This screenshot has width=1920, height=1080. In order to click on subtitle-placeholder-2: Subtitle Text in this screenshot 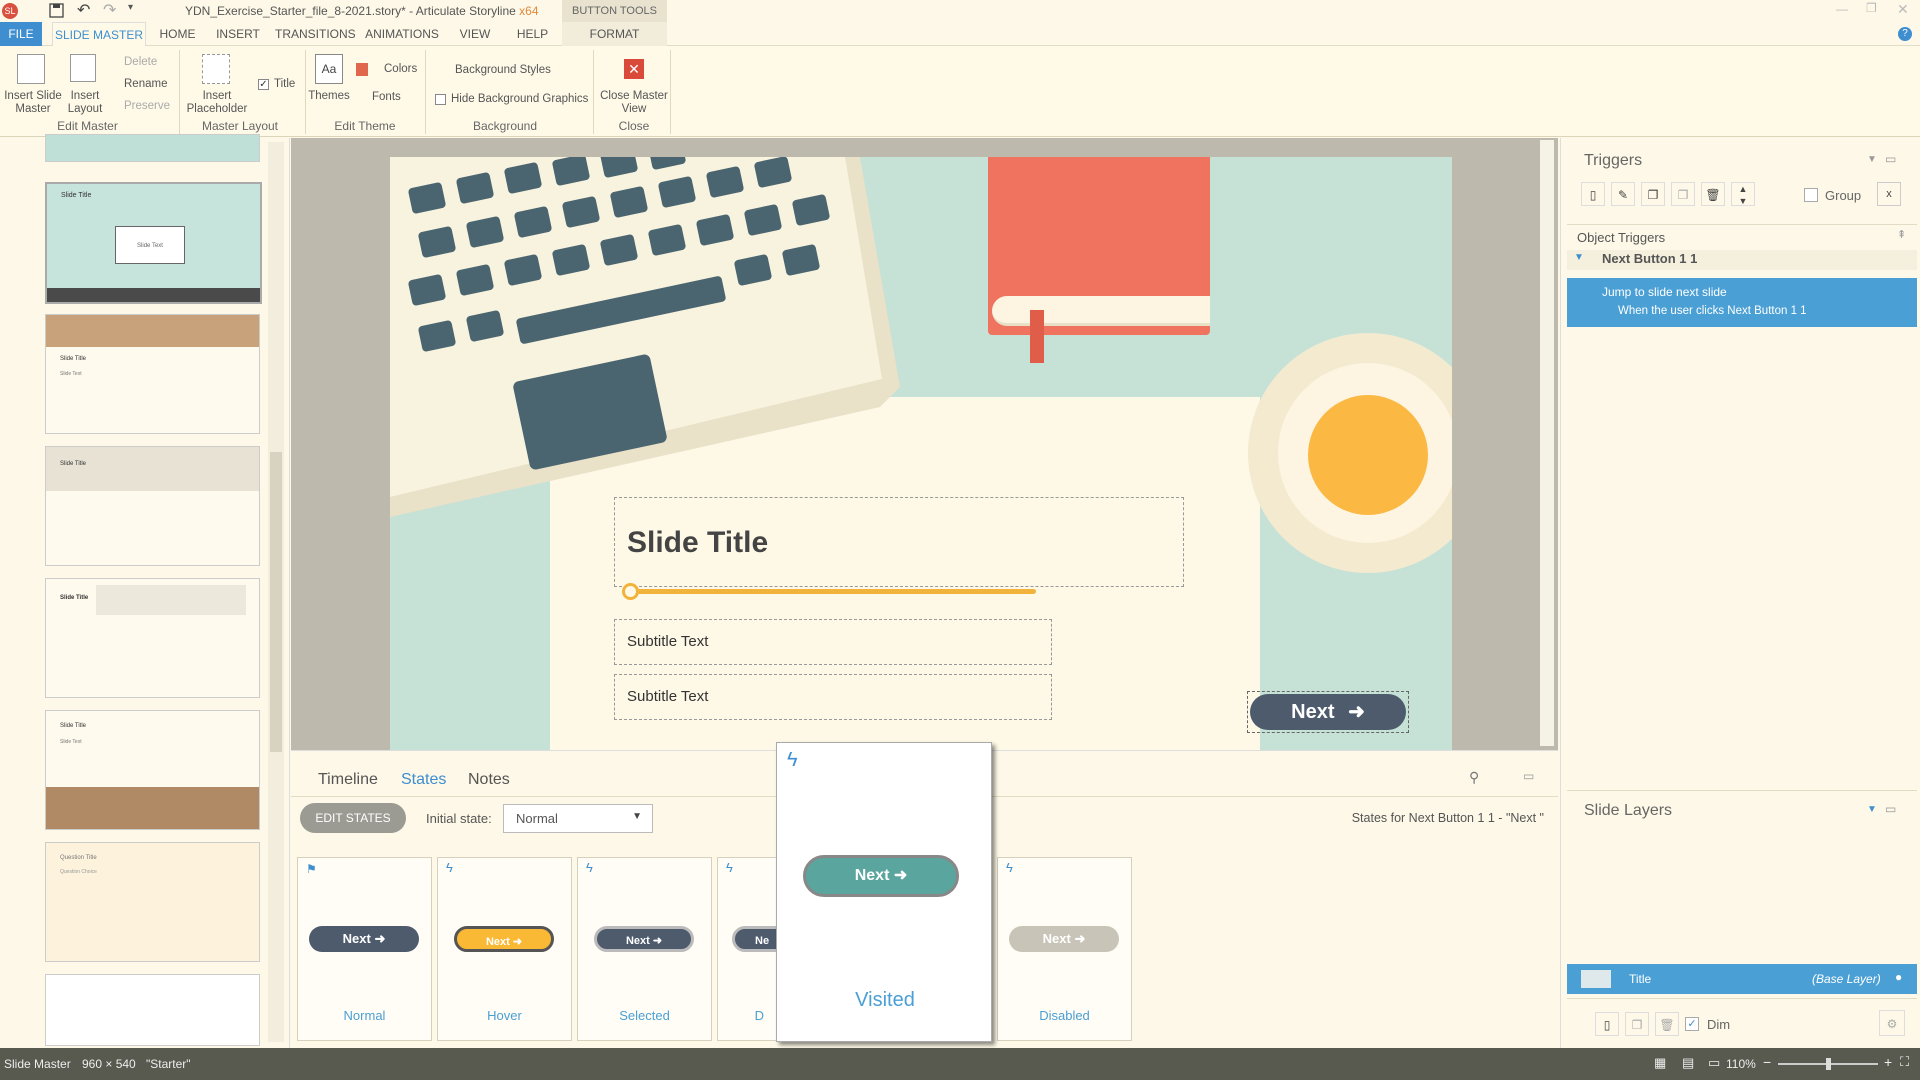, I will do `click(833, 697)`.